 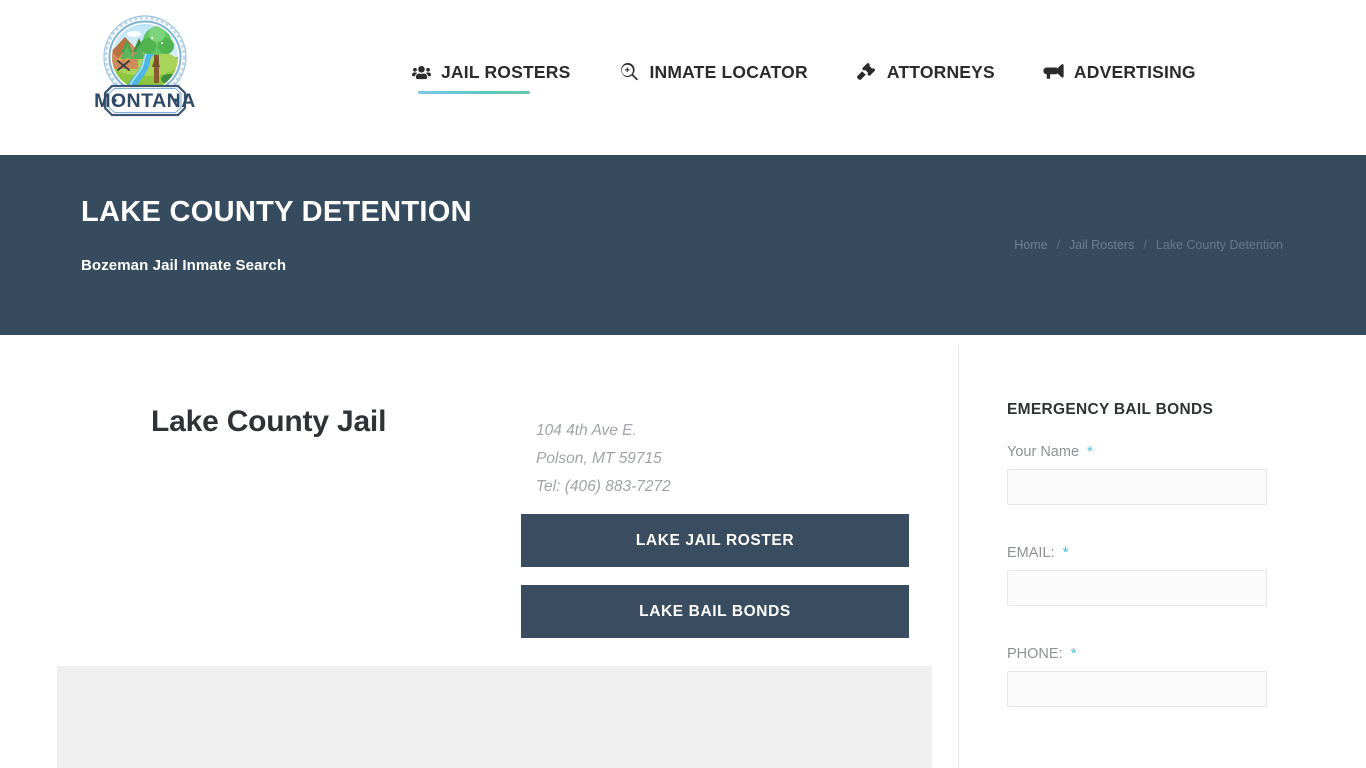 I want to click on bullhorn-icon, so click(x=1054, y=72).